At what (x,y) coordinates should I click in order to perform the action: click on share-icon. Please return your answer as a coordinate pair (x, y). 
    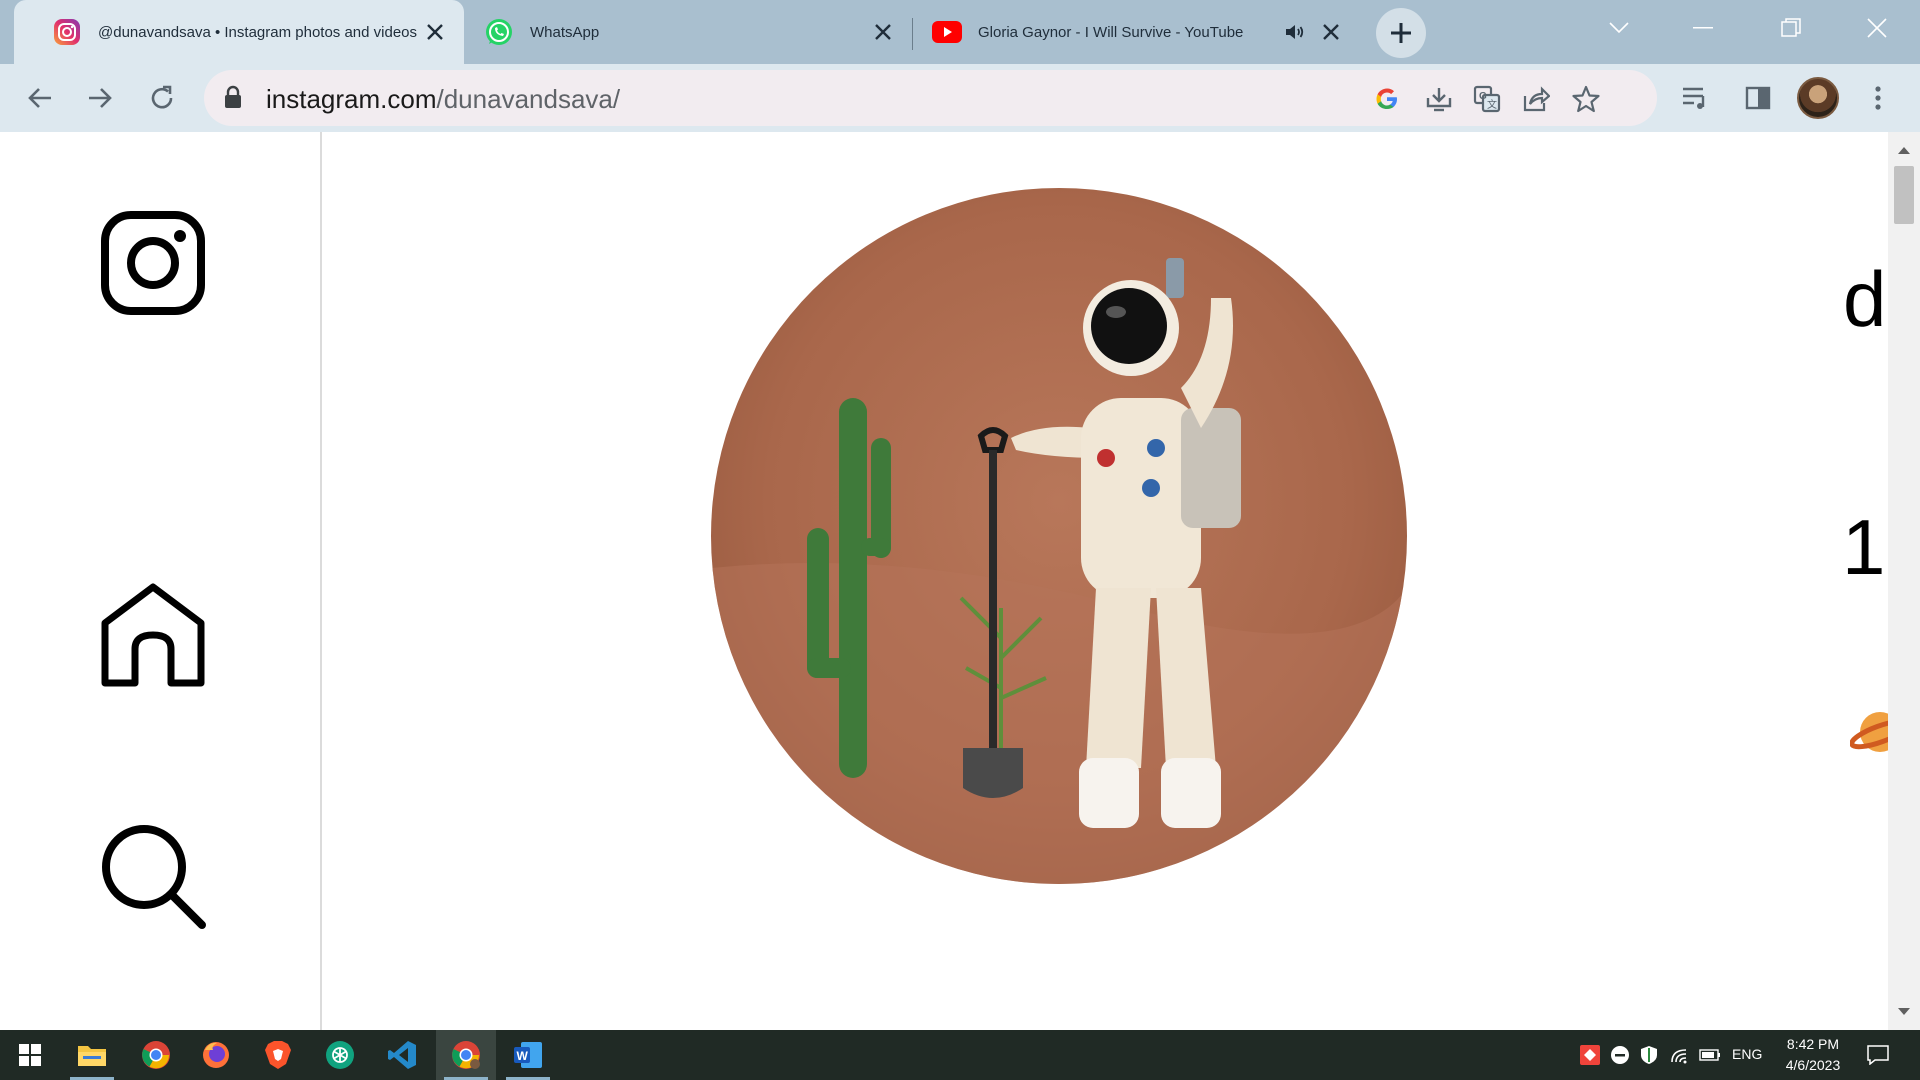
    Looking at the image, I should click on (1536, 99).